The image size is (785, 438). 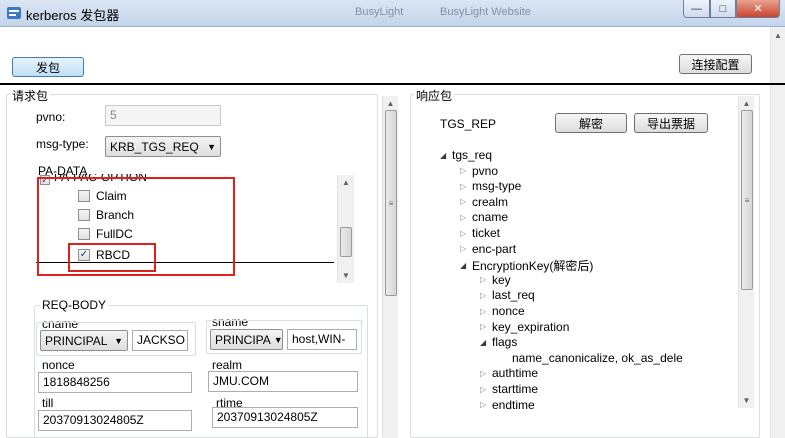 What do you see at coordinates (73, 15) in the screenshot?
I see `window-title: kerberos 发包器` at bounding box center [73, 15].